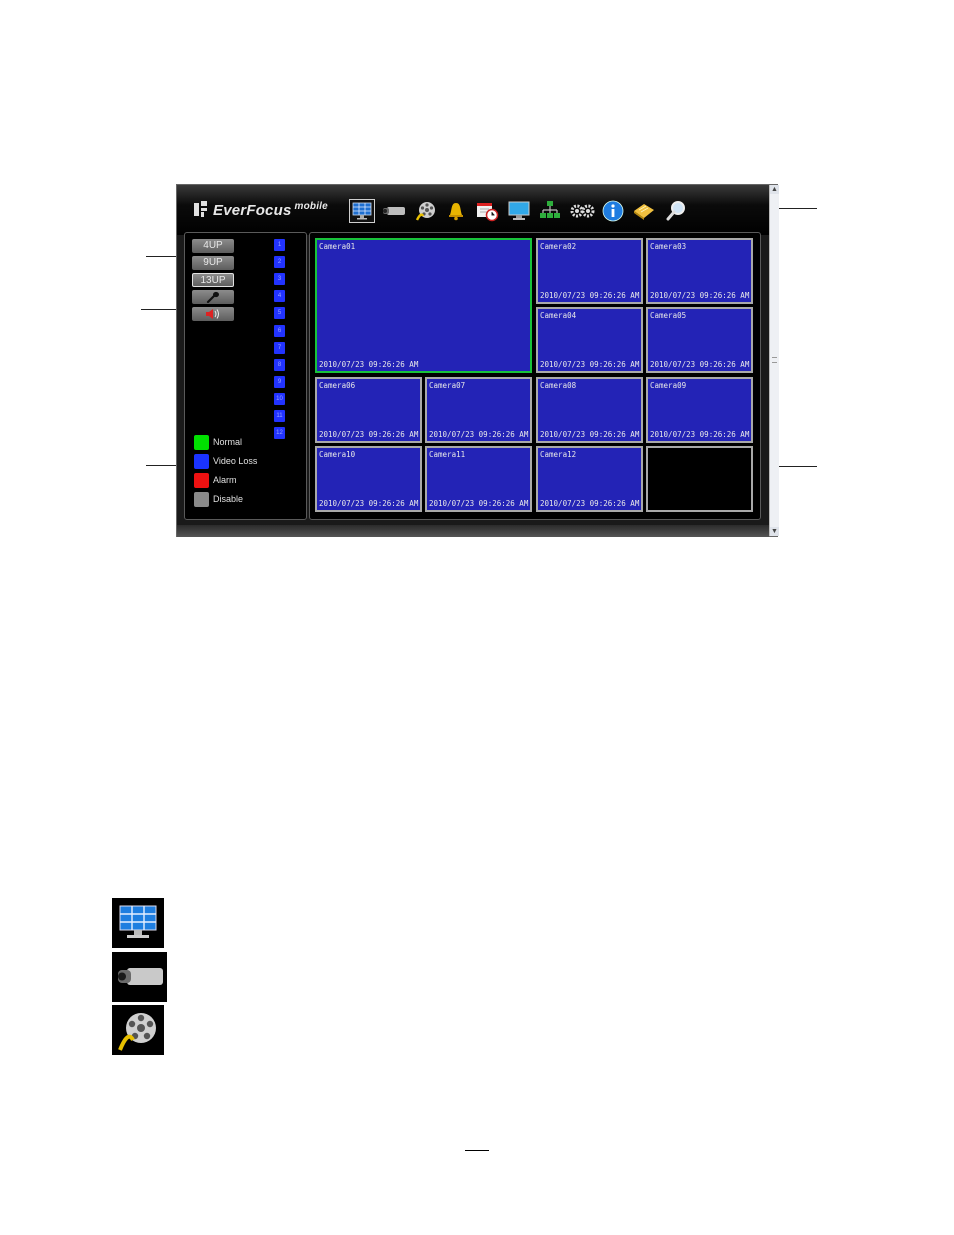  Describe the element at coordinates (337, 246) in the screenshot. I see `camera-name: Camera01` at that location.